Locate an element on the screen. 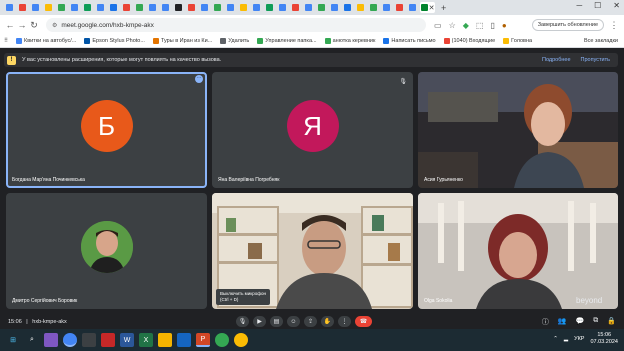 The height and width of the screenshot is (351, 624). end-call-button: ☎ is located at coordinates (363, 321).